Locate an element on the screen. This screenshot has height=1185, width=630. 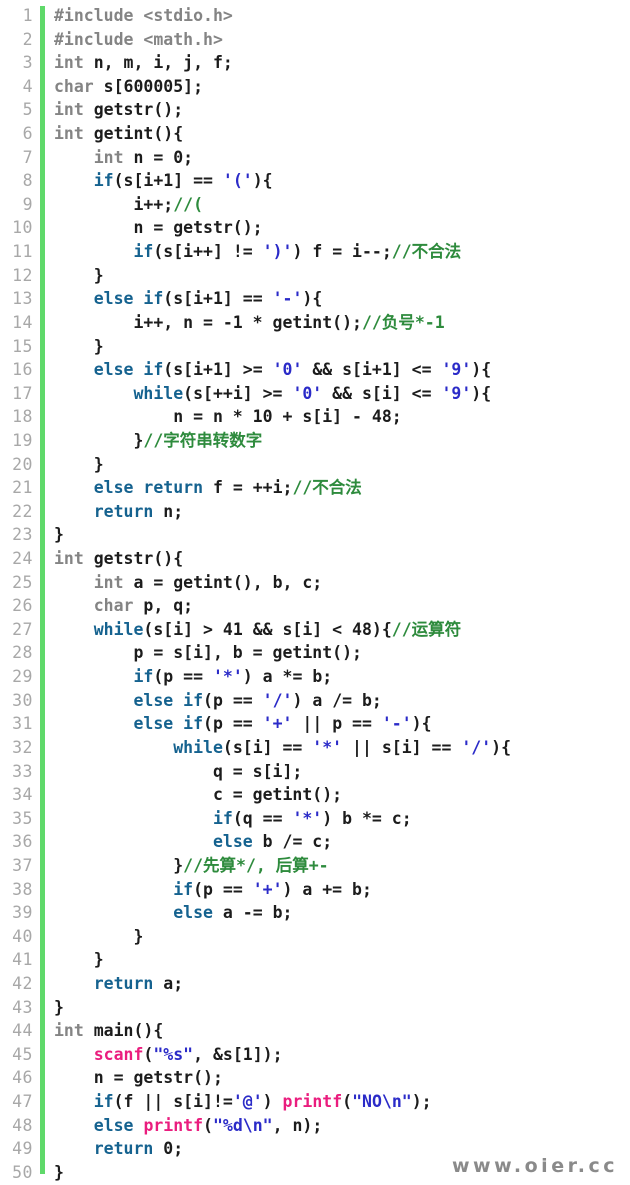
line-code: else return f = ++i;//不合法 is located at coordinates (331, 488).